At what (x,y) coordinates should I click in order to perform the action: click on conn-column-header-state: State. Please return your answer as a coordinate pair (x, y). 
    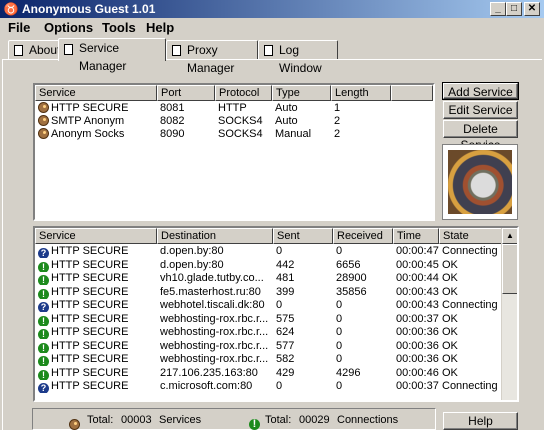
    Looking at the image, I should click on (471, 236).